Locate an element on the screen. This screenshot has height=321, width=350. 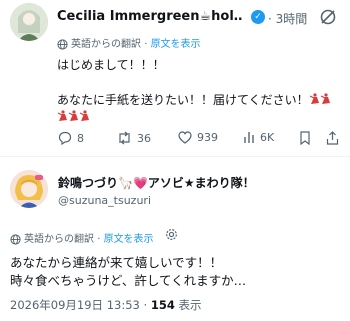
like-count: 939 is located at coordinates (207, 137).